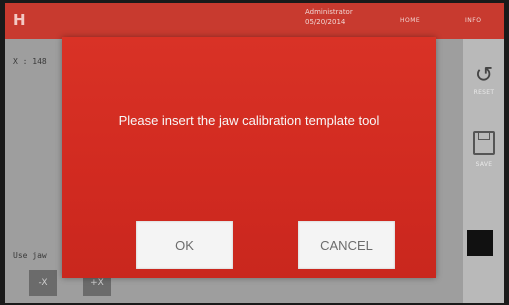  I want to click on user-info: Administrator 05/20/2014, so click(329, 17).